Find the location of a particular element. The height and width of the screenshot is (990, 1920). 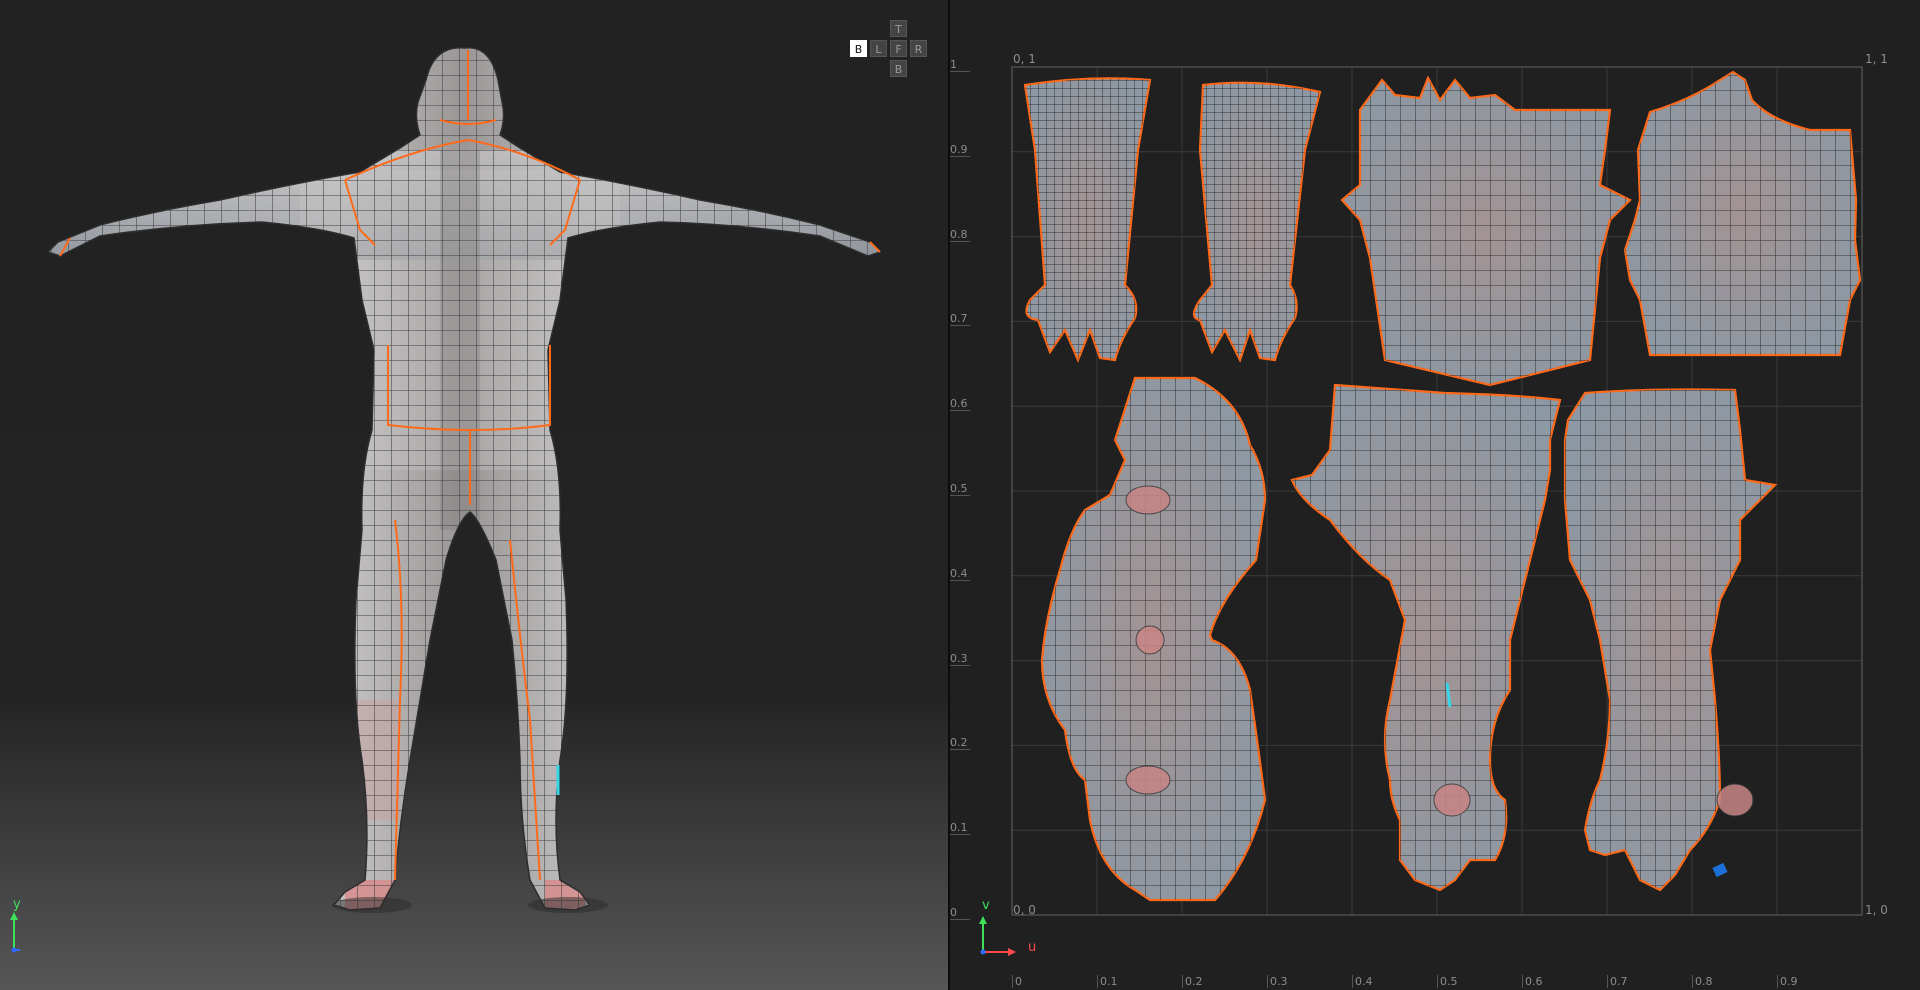

uv-corner-bottom-left: 0, 0 is located at coordinates (1024, 910).